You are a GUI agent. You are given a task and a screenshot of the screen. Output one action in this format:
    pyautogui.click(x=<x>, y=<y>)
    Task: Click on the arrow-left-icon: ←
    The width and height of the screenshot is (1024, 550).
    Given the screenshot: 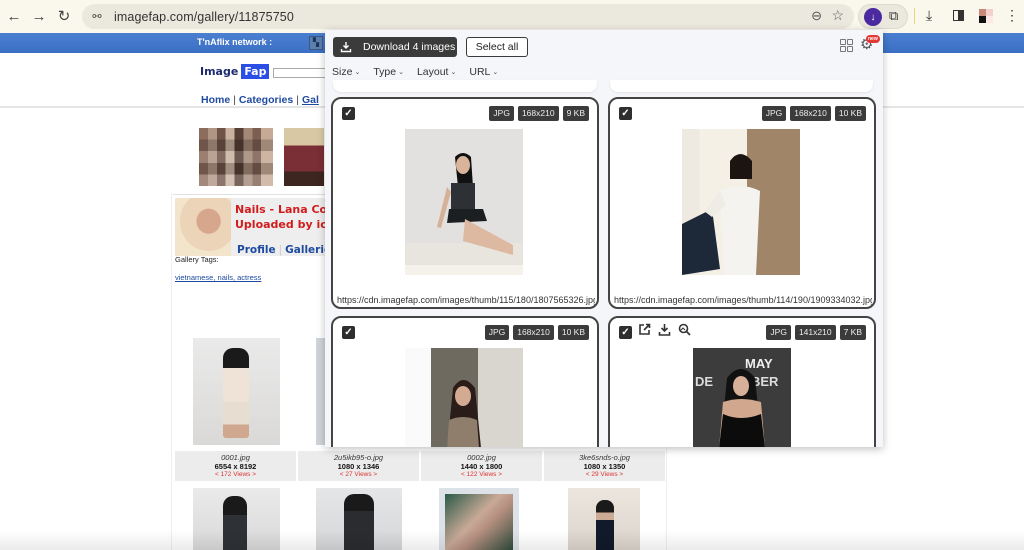 What is the action you would take?
    pyautogui.click(x=14, y=16)
    